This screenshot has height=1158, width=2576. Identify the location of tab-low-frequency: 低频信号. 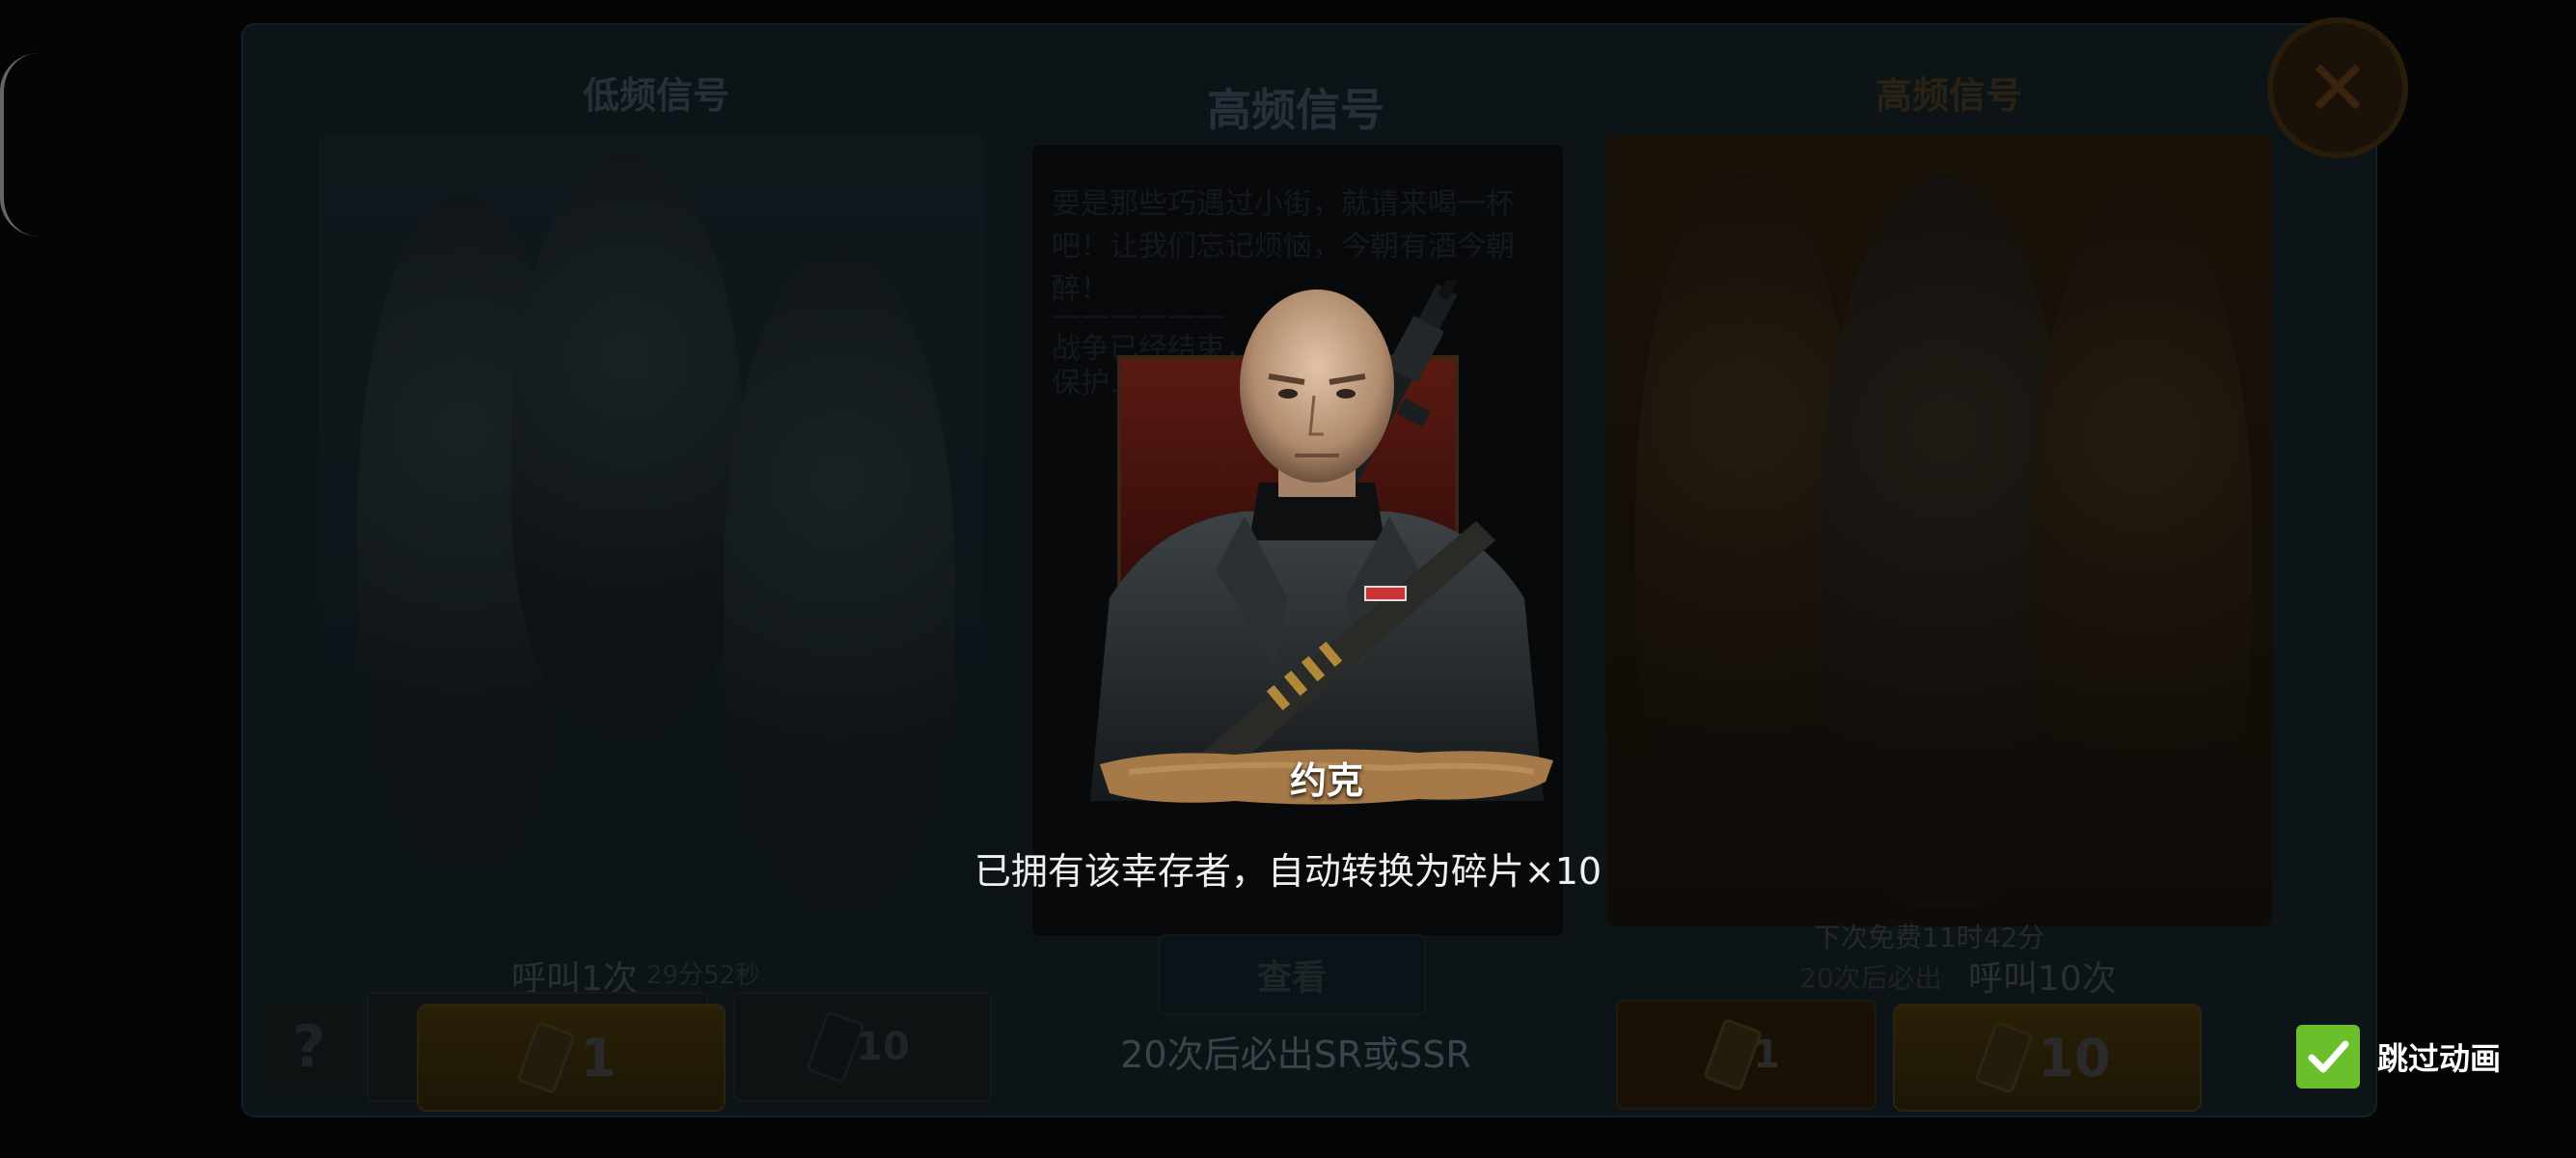
(656, 92).